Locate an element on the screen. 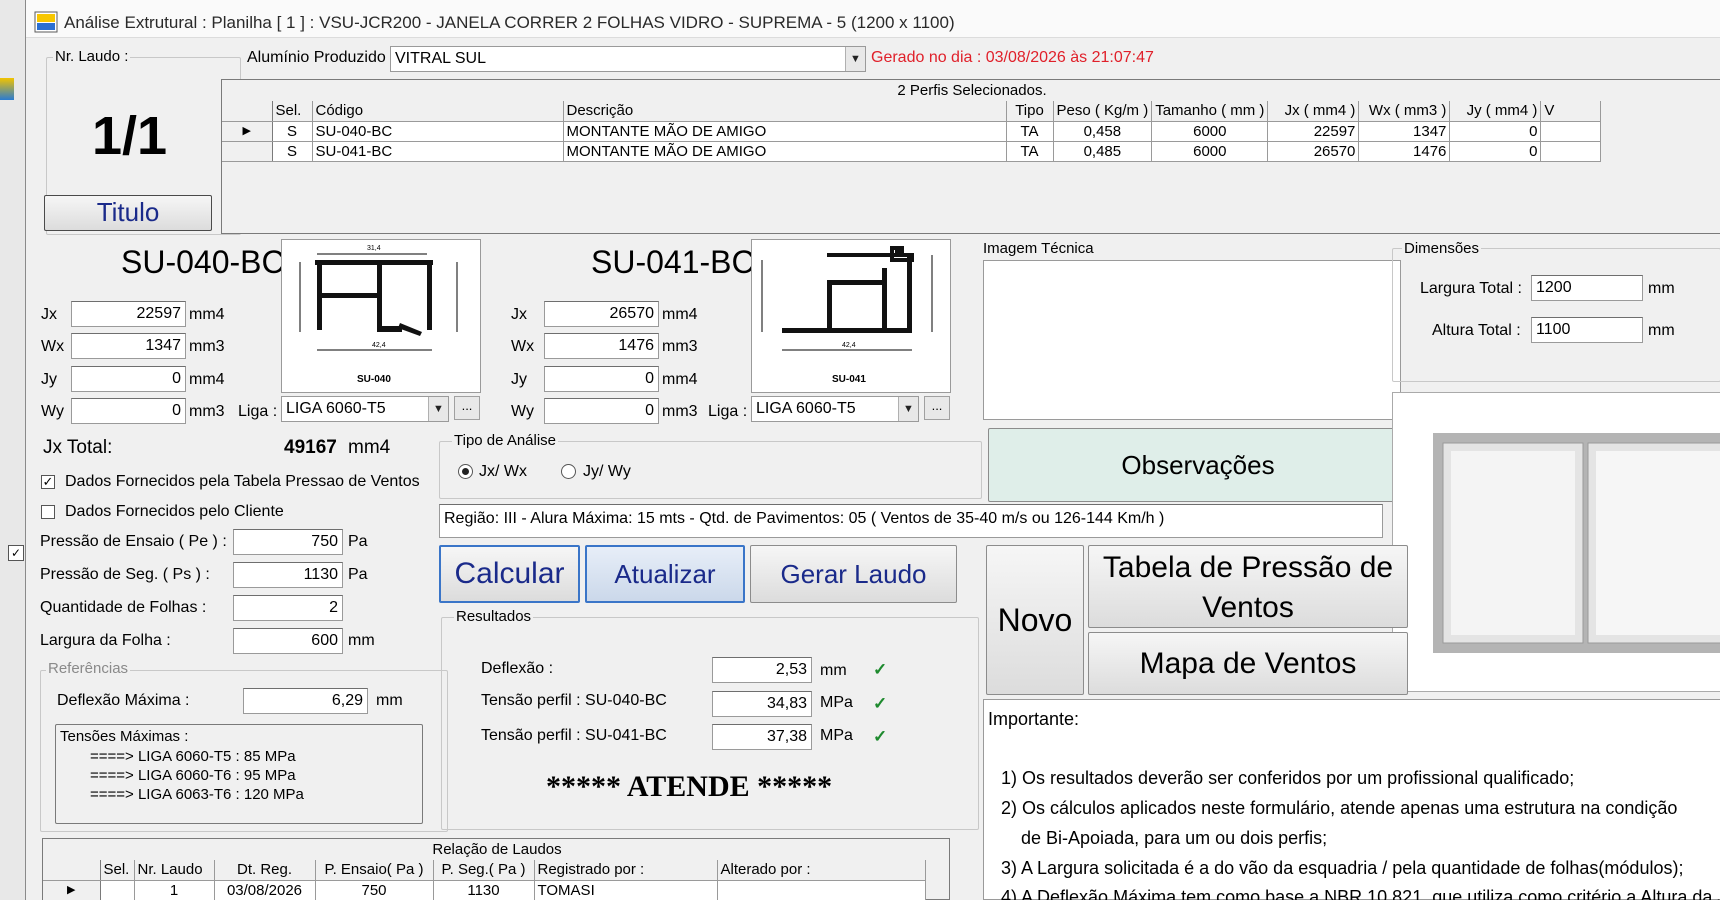  col-jx: Jx ( mm4 ) is located at coordinates (1313, 111).